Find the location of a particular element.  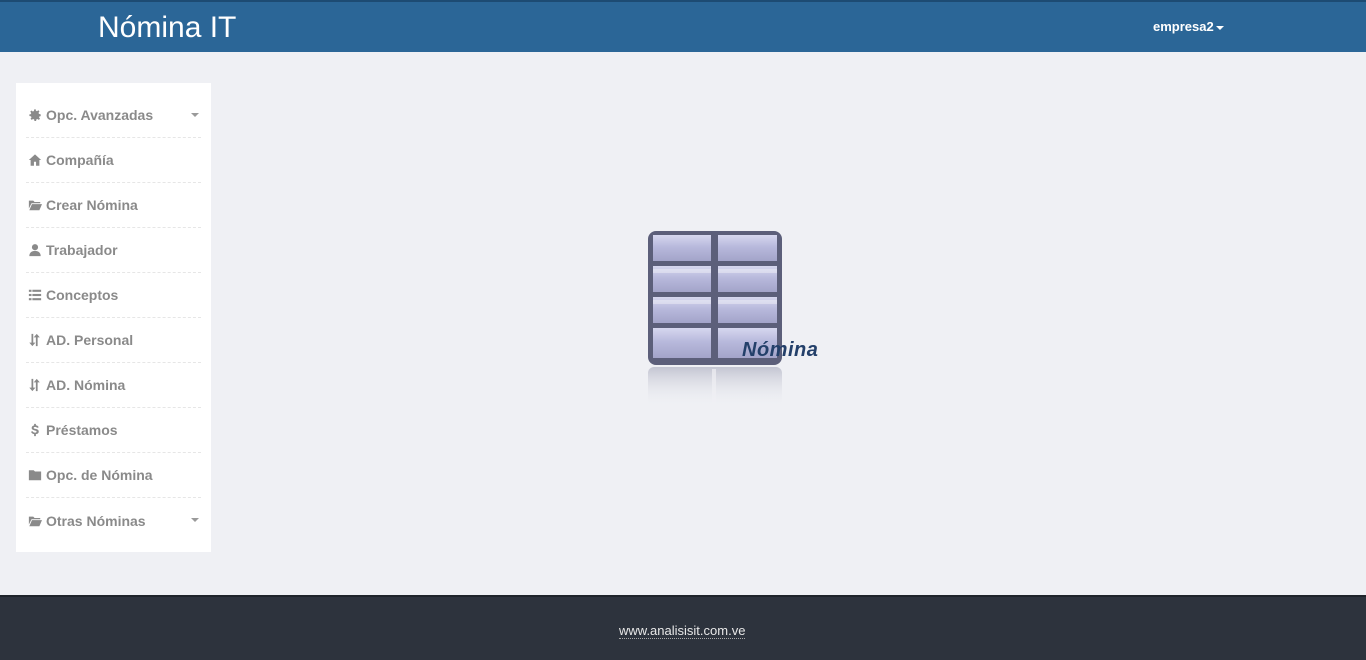

user-menu-dropdown: empresa2 is located at coordinates (1188, 26).